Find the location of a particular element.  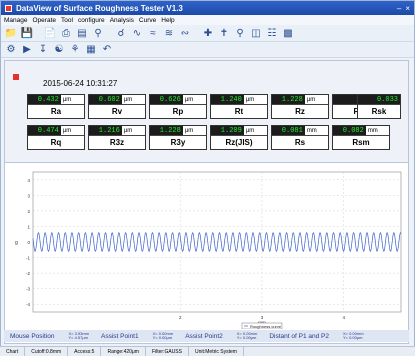

scale-icon: ☷ is located at coordinates (272, 33).